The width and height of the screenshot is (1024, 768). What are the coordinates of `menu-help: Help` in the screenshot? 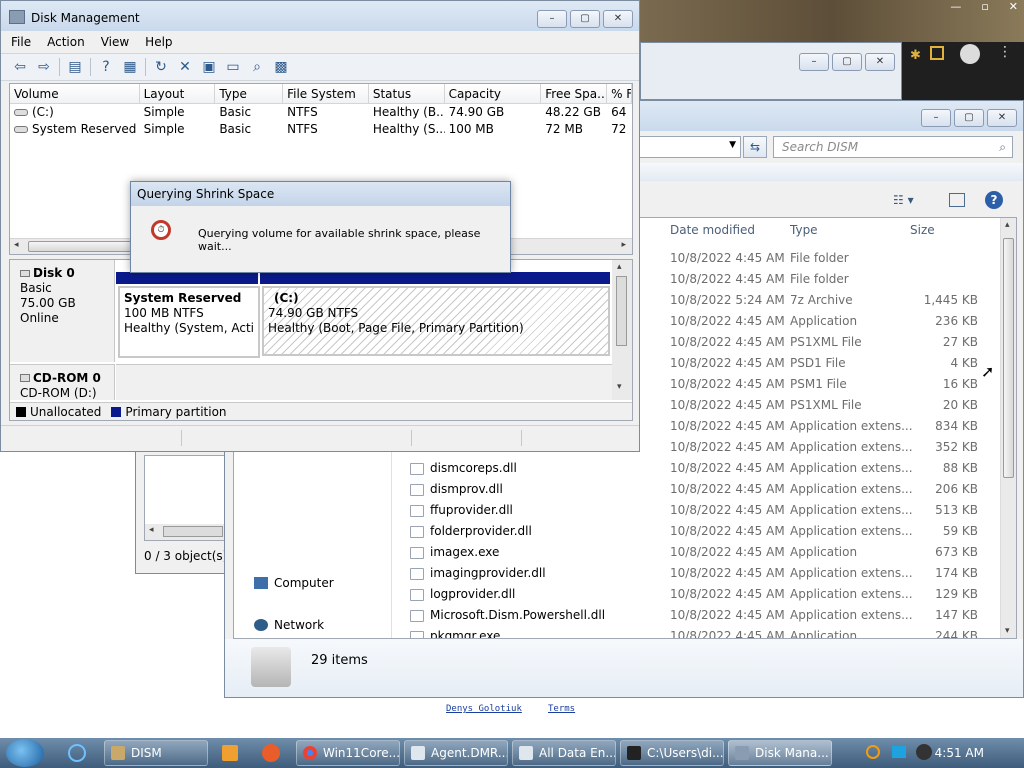 It's located at (158, 42).